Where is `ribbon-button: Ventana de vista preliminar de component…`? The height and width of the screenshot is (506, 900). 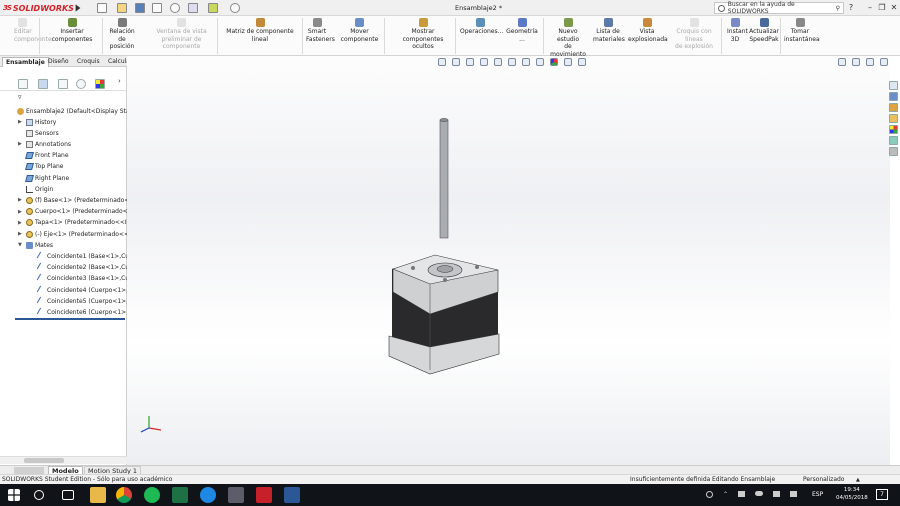 ribbon-button: Ventana de vista preliminar de component… is located at coordinates (181, 34).